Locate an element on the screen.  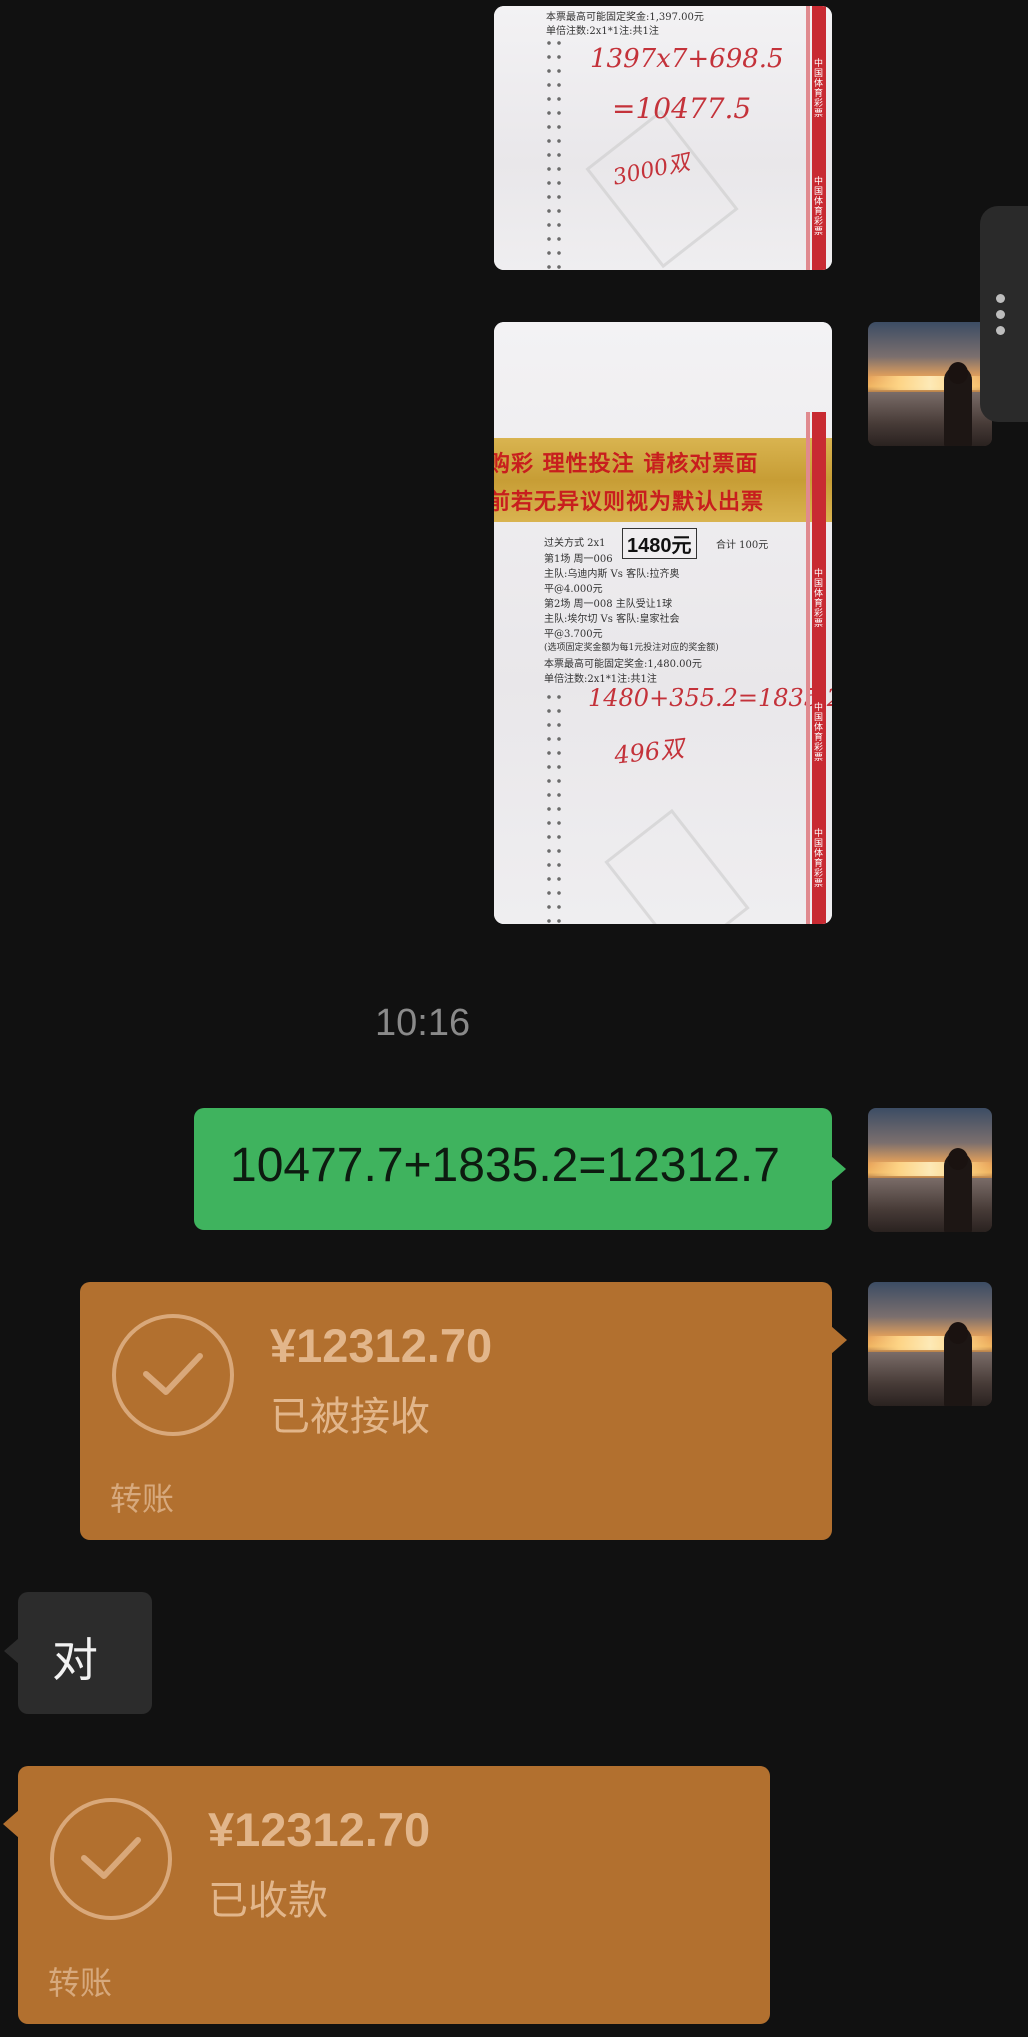
transfer-card-sent: ¥12312.70 已被接收 转账 is located at coordinates (463, 1411).